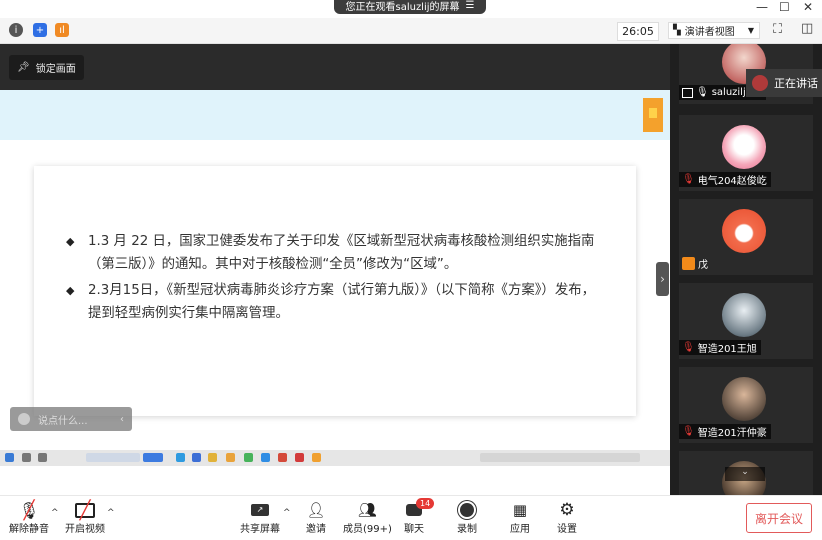 This screenshot has width=822, height=540. Describe the element at coordinates (777, 29) in the screenshot. I see `fullscreen-icon: ⛶` at that location.